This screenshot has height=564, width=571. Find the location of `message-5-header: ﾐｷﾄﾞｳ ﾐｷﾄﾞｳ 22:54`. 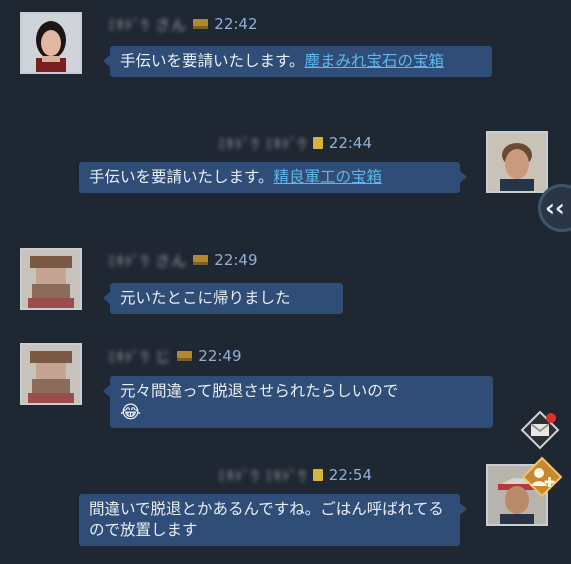

message-5-header: ﾐｷﾄﾞｳ ﾐｷﾄﾞｳ 22:54 is located at coordinates (295, 475).